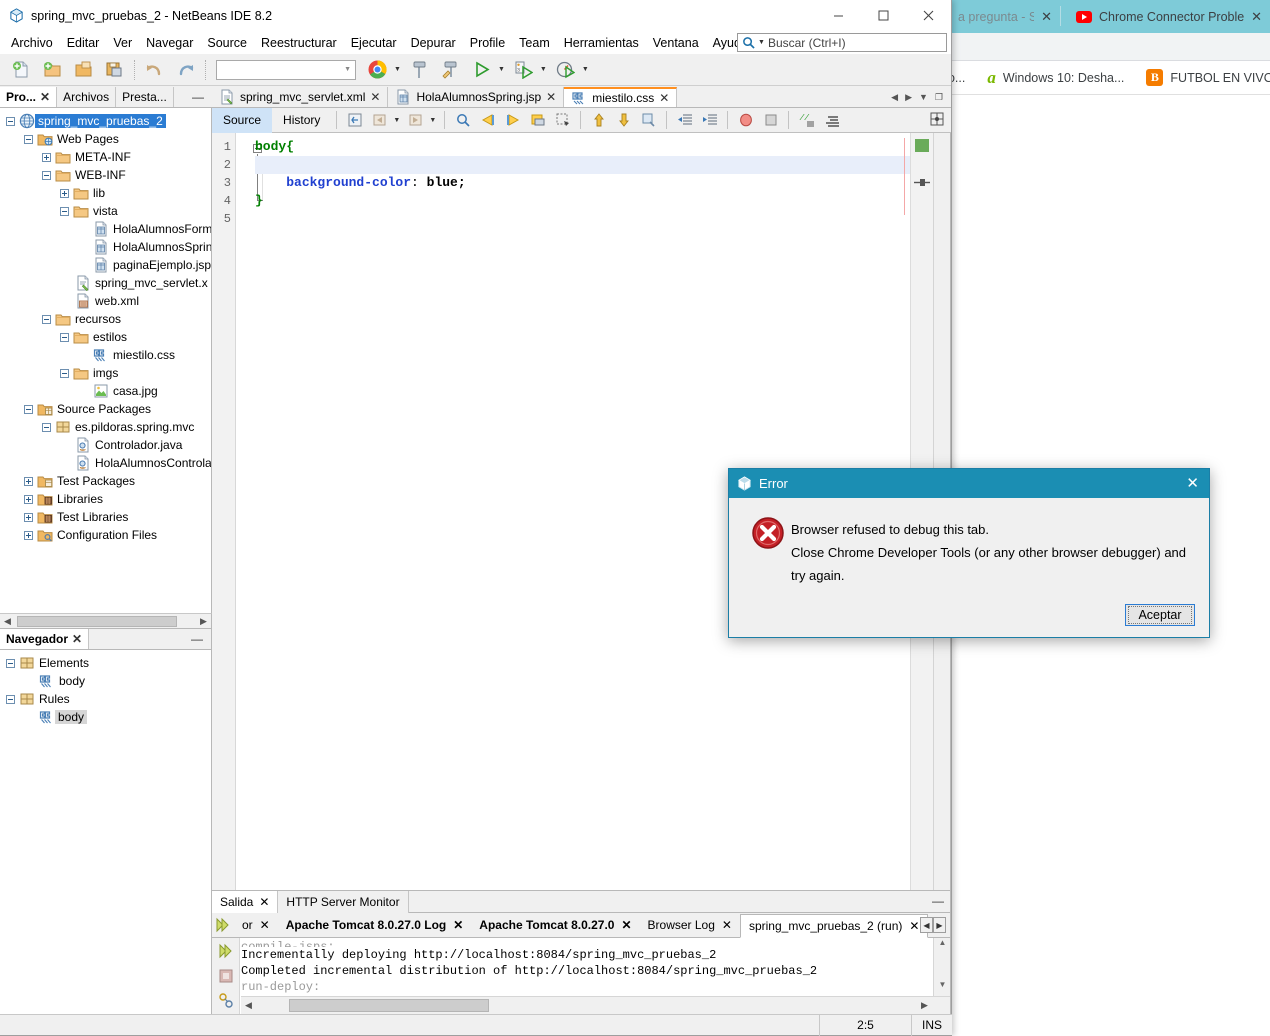 The height and width of the screenshot is (1036, 1270). Describe the element at coordinates (354, 120) in the screenshot. I see `refresh-icon` at that location.